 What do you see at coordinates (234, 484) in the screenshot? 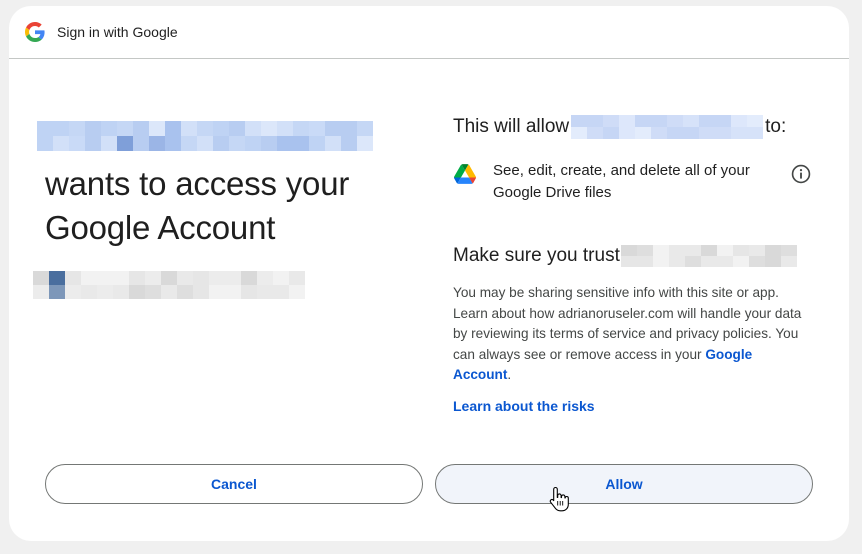
I see `cancel-button: Cancel` at bounding box center [234, 484].